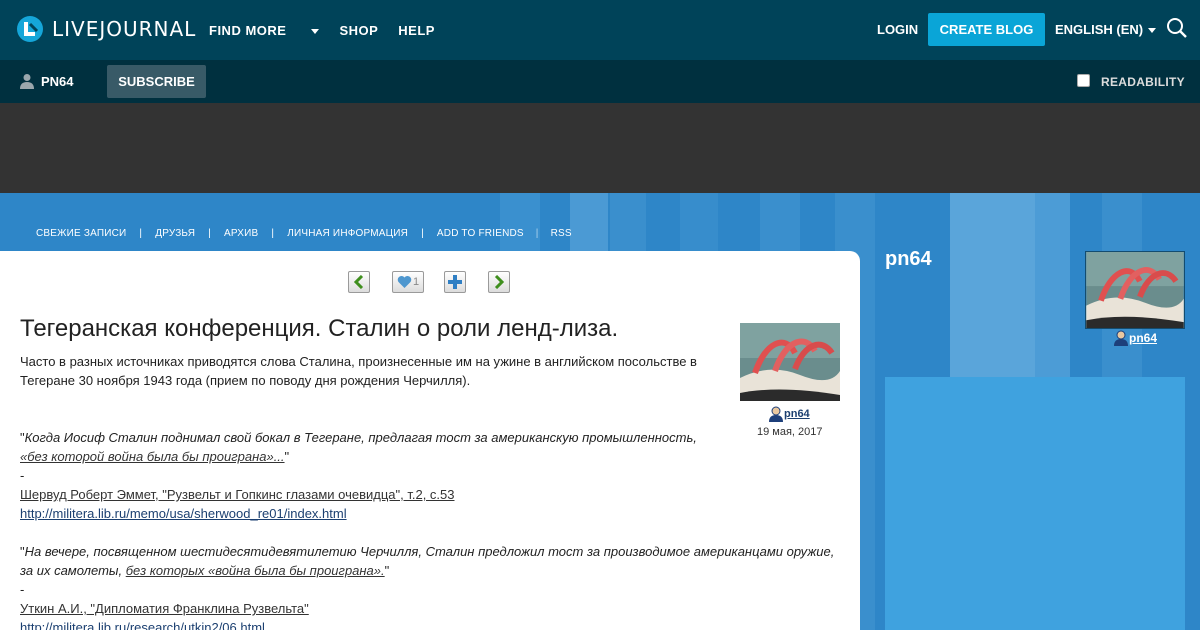 The width and height of the screenshot is (1200, 630). What do you see at coordinates (416, 30) in the screenshot?
I see `nav-help: HELP` at bounding box center [416, 30].